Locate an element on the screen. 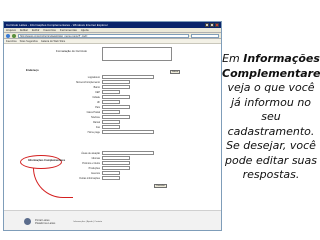 The image size is (320, 240). field-label: Home page is located at coordinates (93, 132).